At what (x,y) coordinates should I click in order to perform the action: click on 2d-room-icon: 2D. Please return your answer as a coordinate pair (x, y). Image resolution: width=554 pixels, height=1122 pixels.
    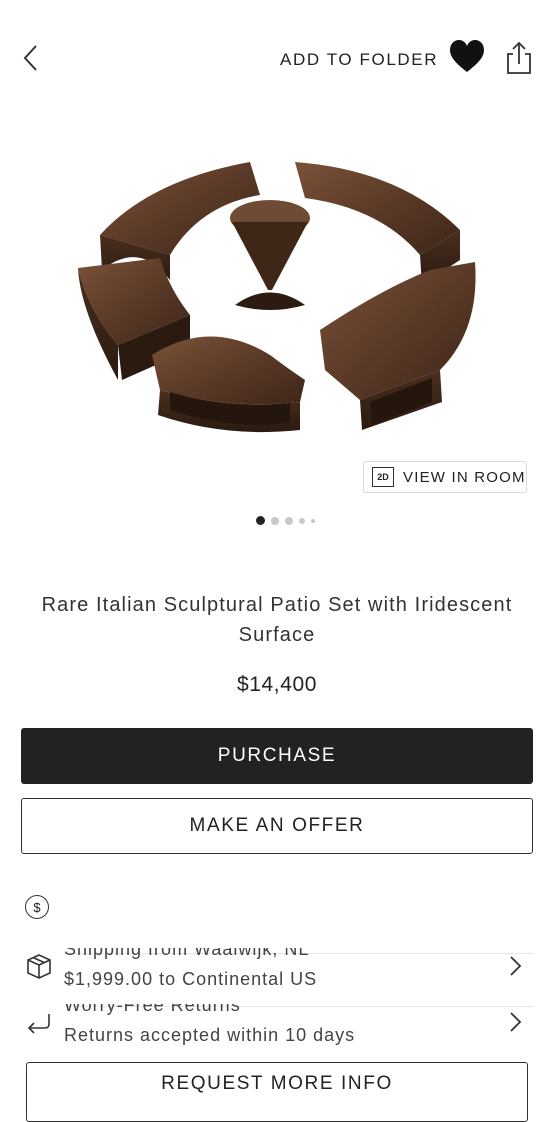
    Looking at the image, I should click on (383, 477).